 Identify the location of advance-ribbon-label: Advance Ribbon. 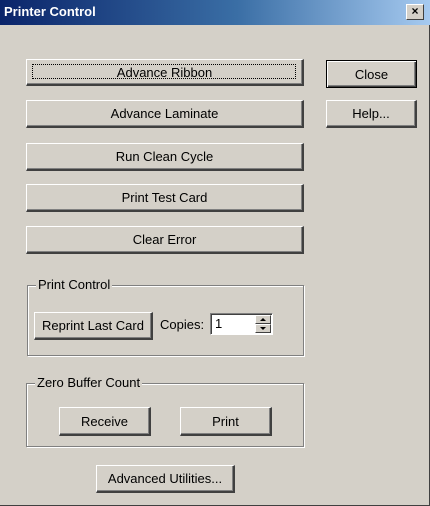
(164, 72).